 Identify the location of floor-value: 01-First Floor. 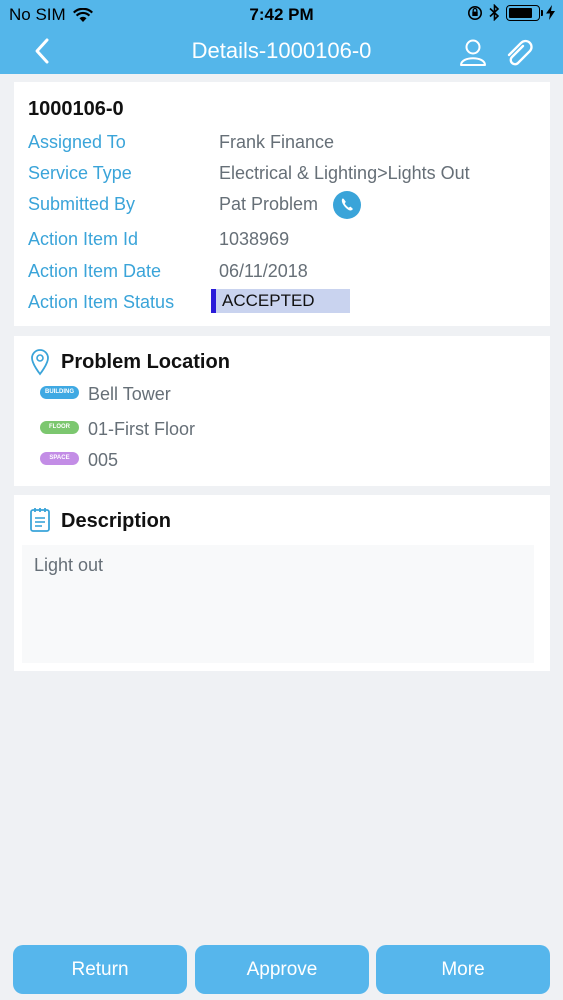
(142, 429).